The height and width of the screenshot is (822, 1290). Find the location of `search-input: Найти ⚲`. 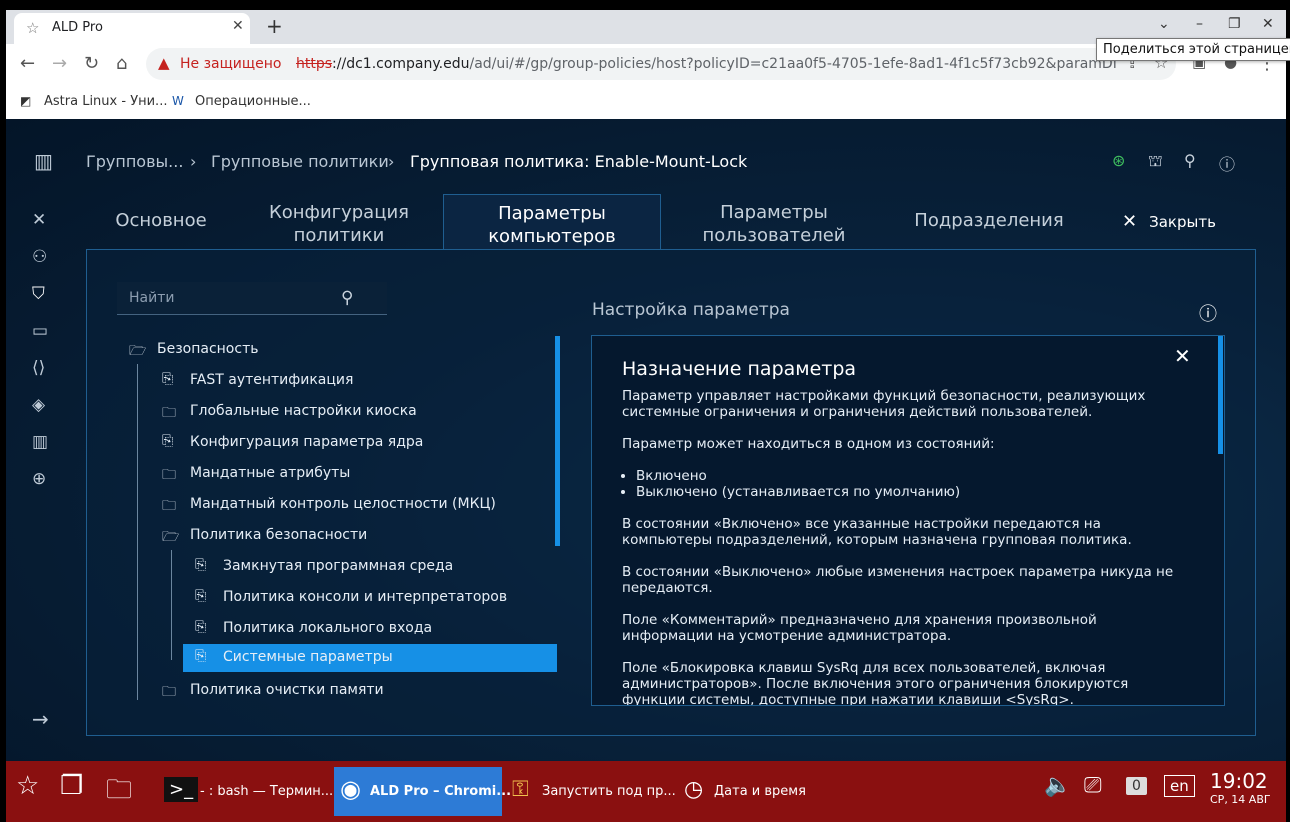

search-input: Найти ⚲ is located at coordinates (252, 298).